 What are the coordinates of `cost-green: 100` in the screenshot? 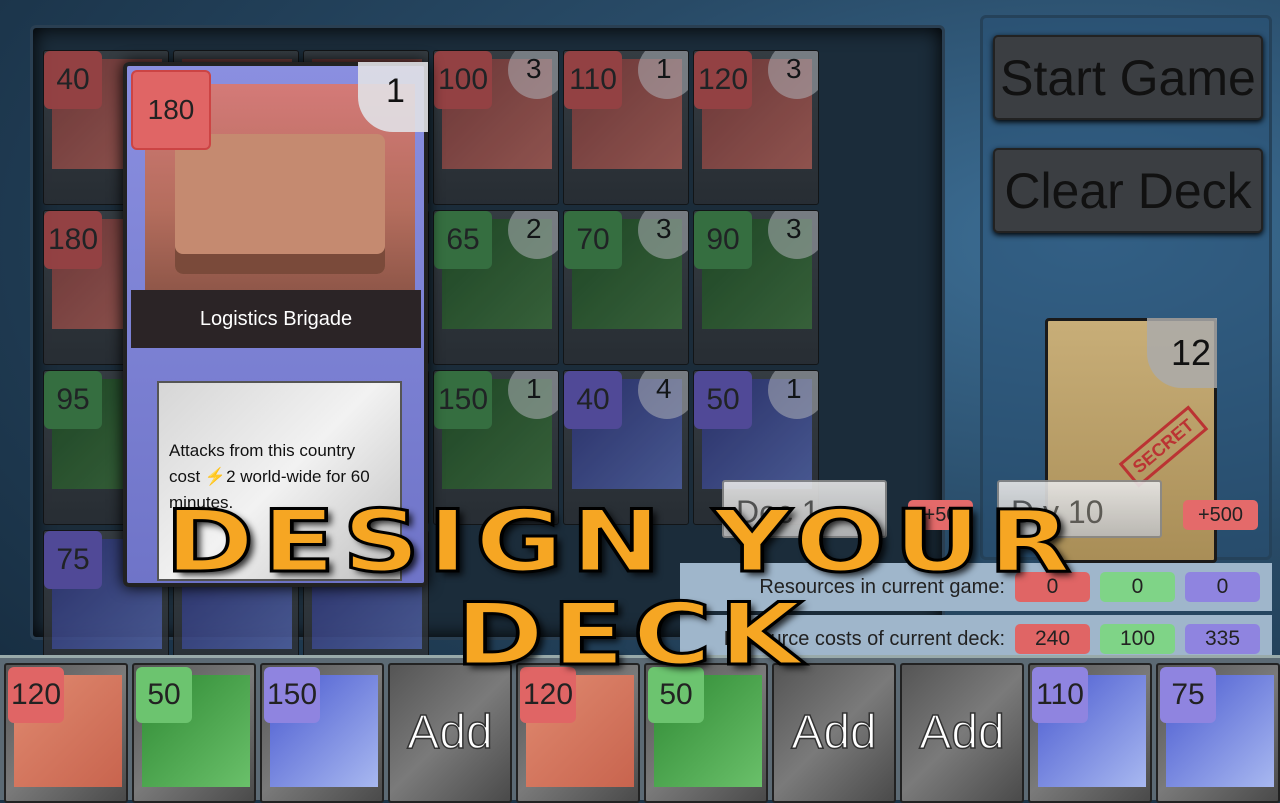 It's located at (1137, 639).